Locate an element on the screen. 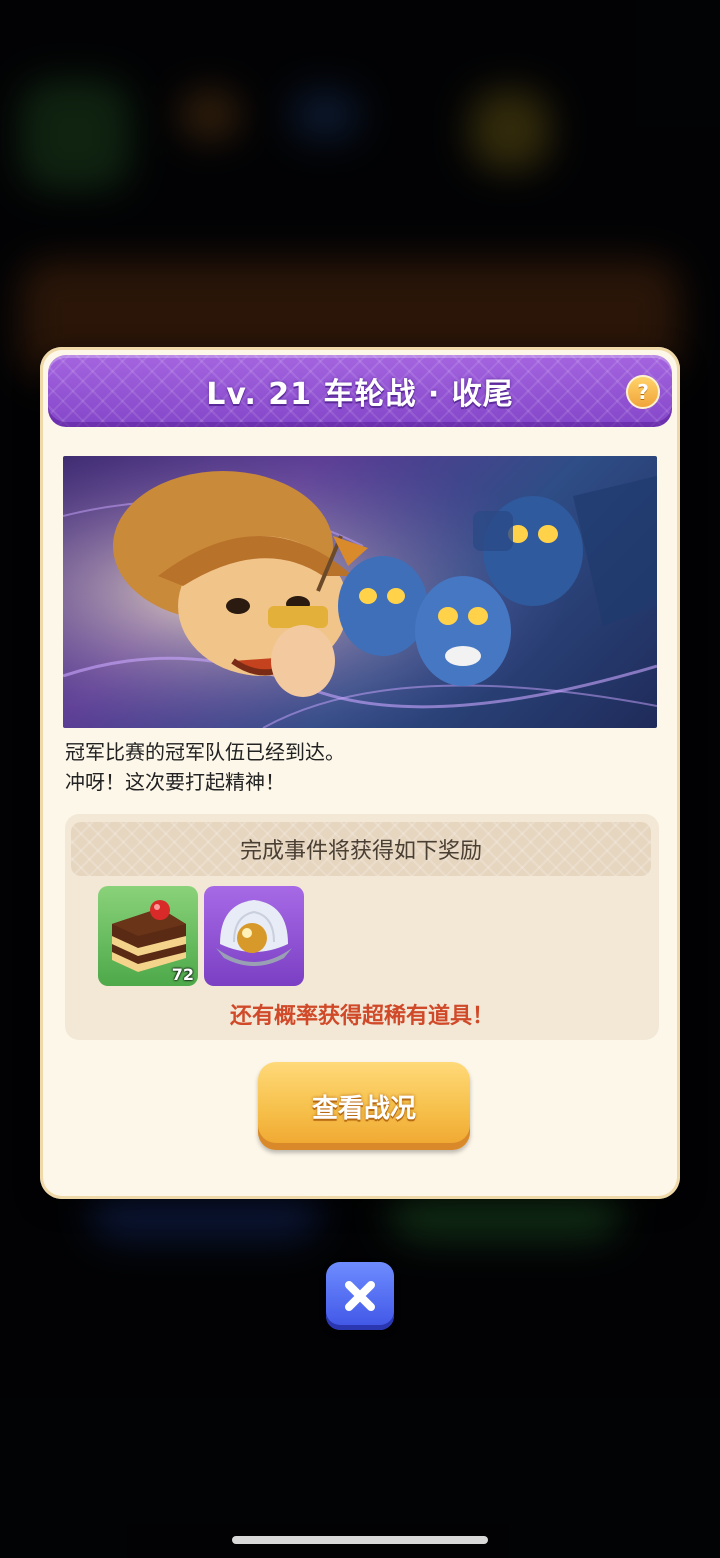  dialog-title: Lv. 21 车轮战 · 收尾 is located at coordinates (360, 394).